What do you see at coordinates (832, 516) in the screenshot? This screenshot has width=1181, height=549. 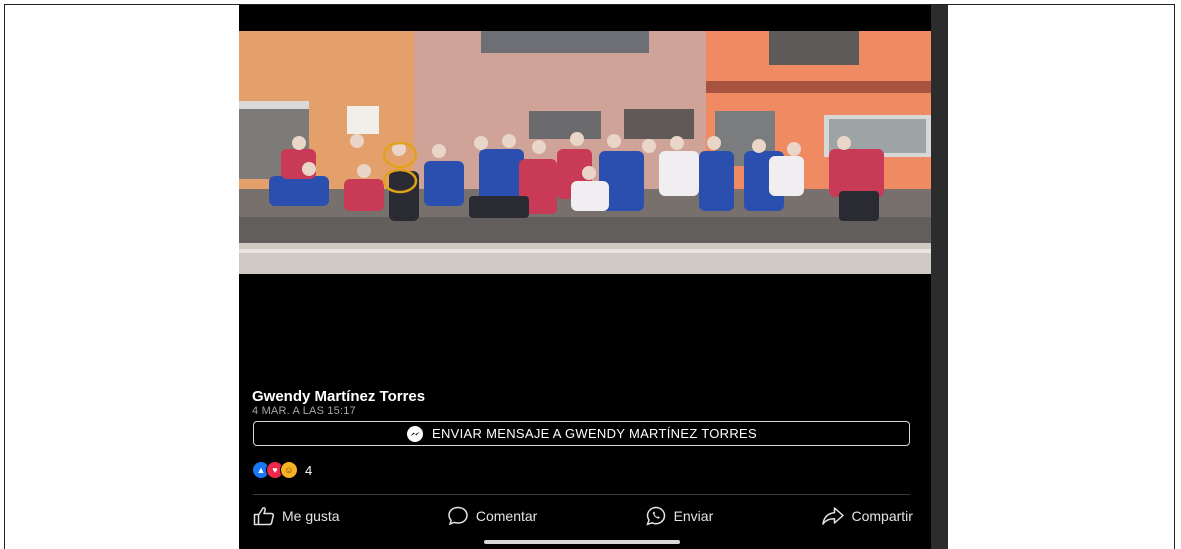 I see `share-arrow-icon` at bounding box center [832, 516].